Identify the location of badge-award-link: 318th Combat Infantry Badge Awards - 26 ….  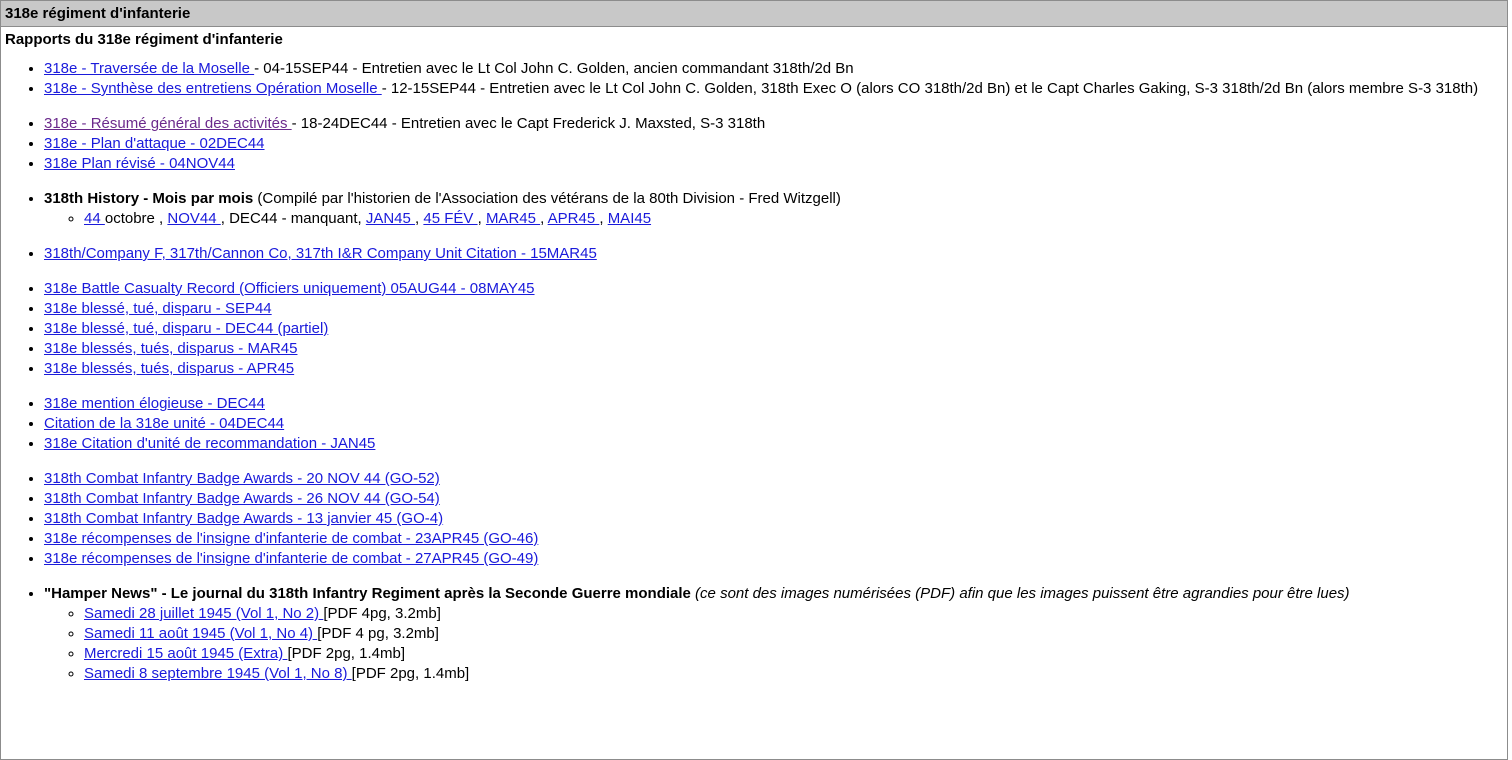
(242, 498).